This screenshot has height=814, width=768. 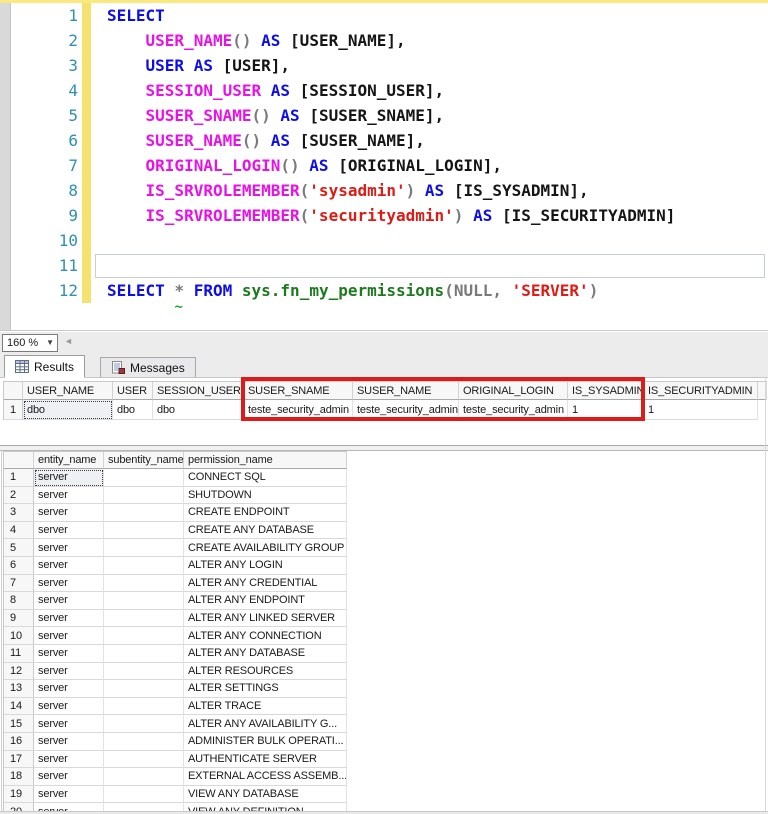 What do you see at coordinates (144, 460) in the screenshot?
I see `column-header: subentity_name` at bounding box center [144, 460].